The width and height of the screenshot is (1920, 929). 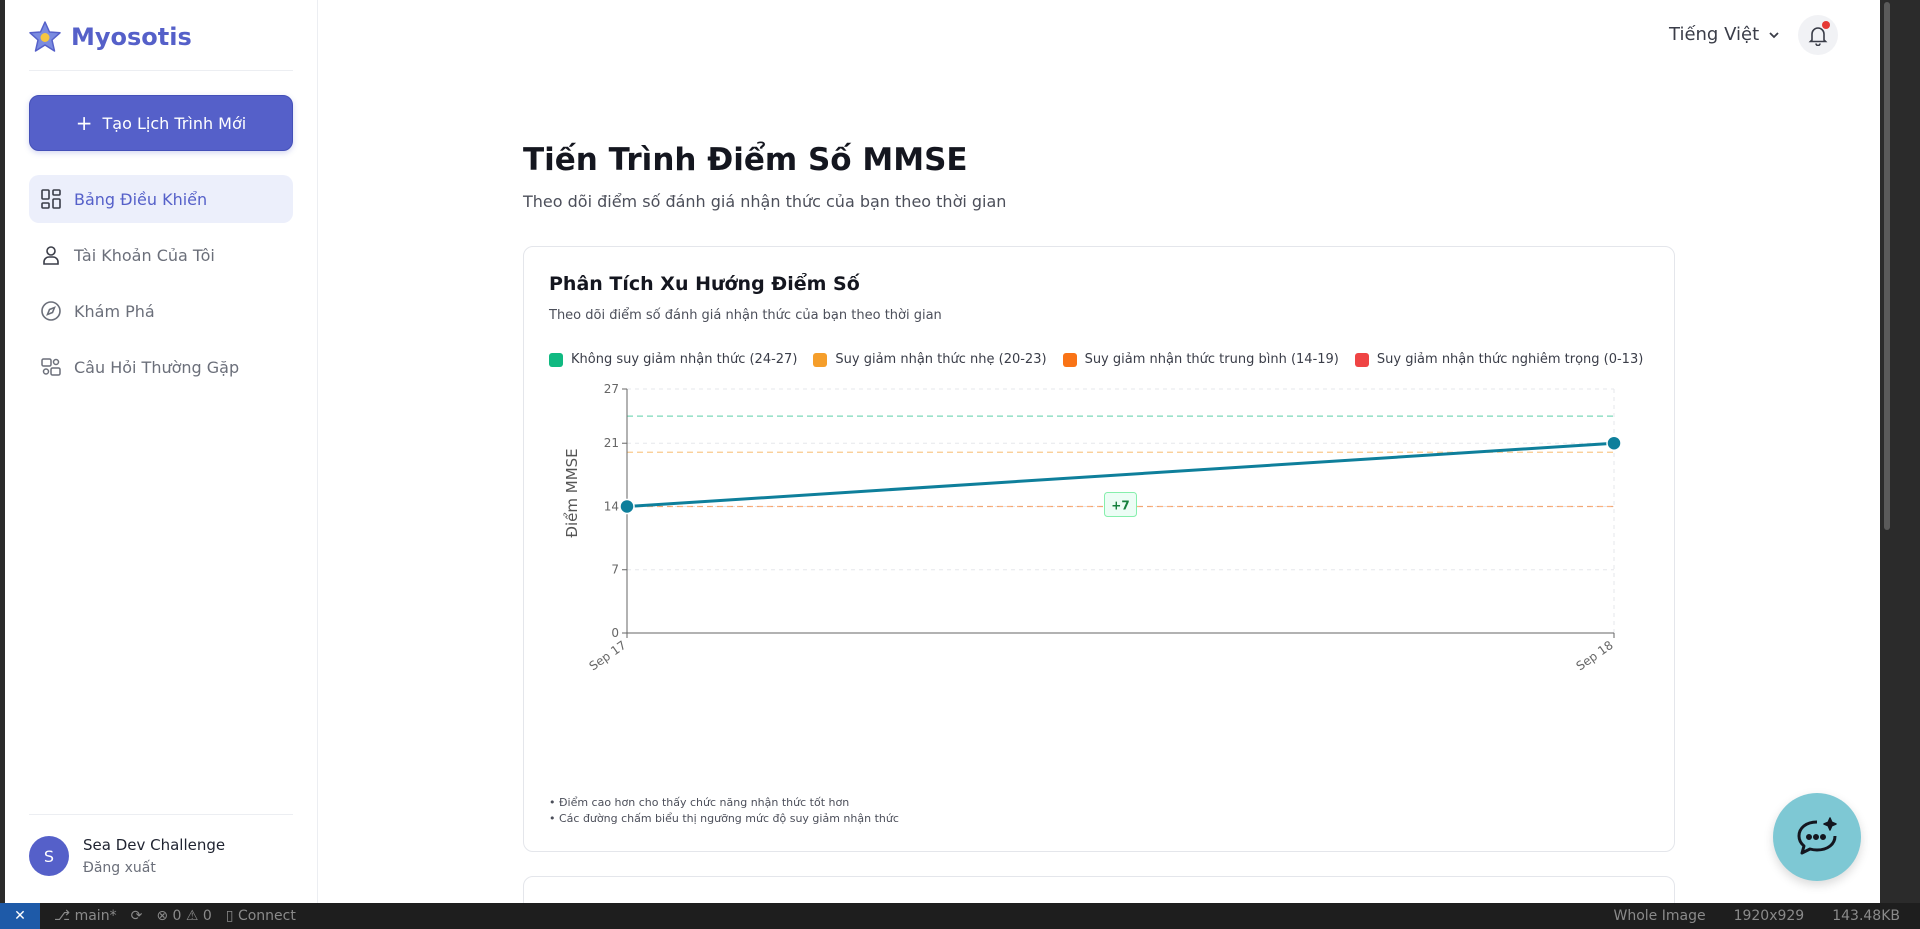 What do you see at coordinates (1774, 34) in the screenshot?
I see `chevron-down-icon` at bounding box center [1774, 34].